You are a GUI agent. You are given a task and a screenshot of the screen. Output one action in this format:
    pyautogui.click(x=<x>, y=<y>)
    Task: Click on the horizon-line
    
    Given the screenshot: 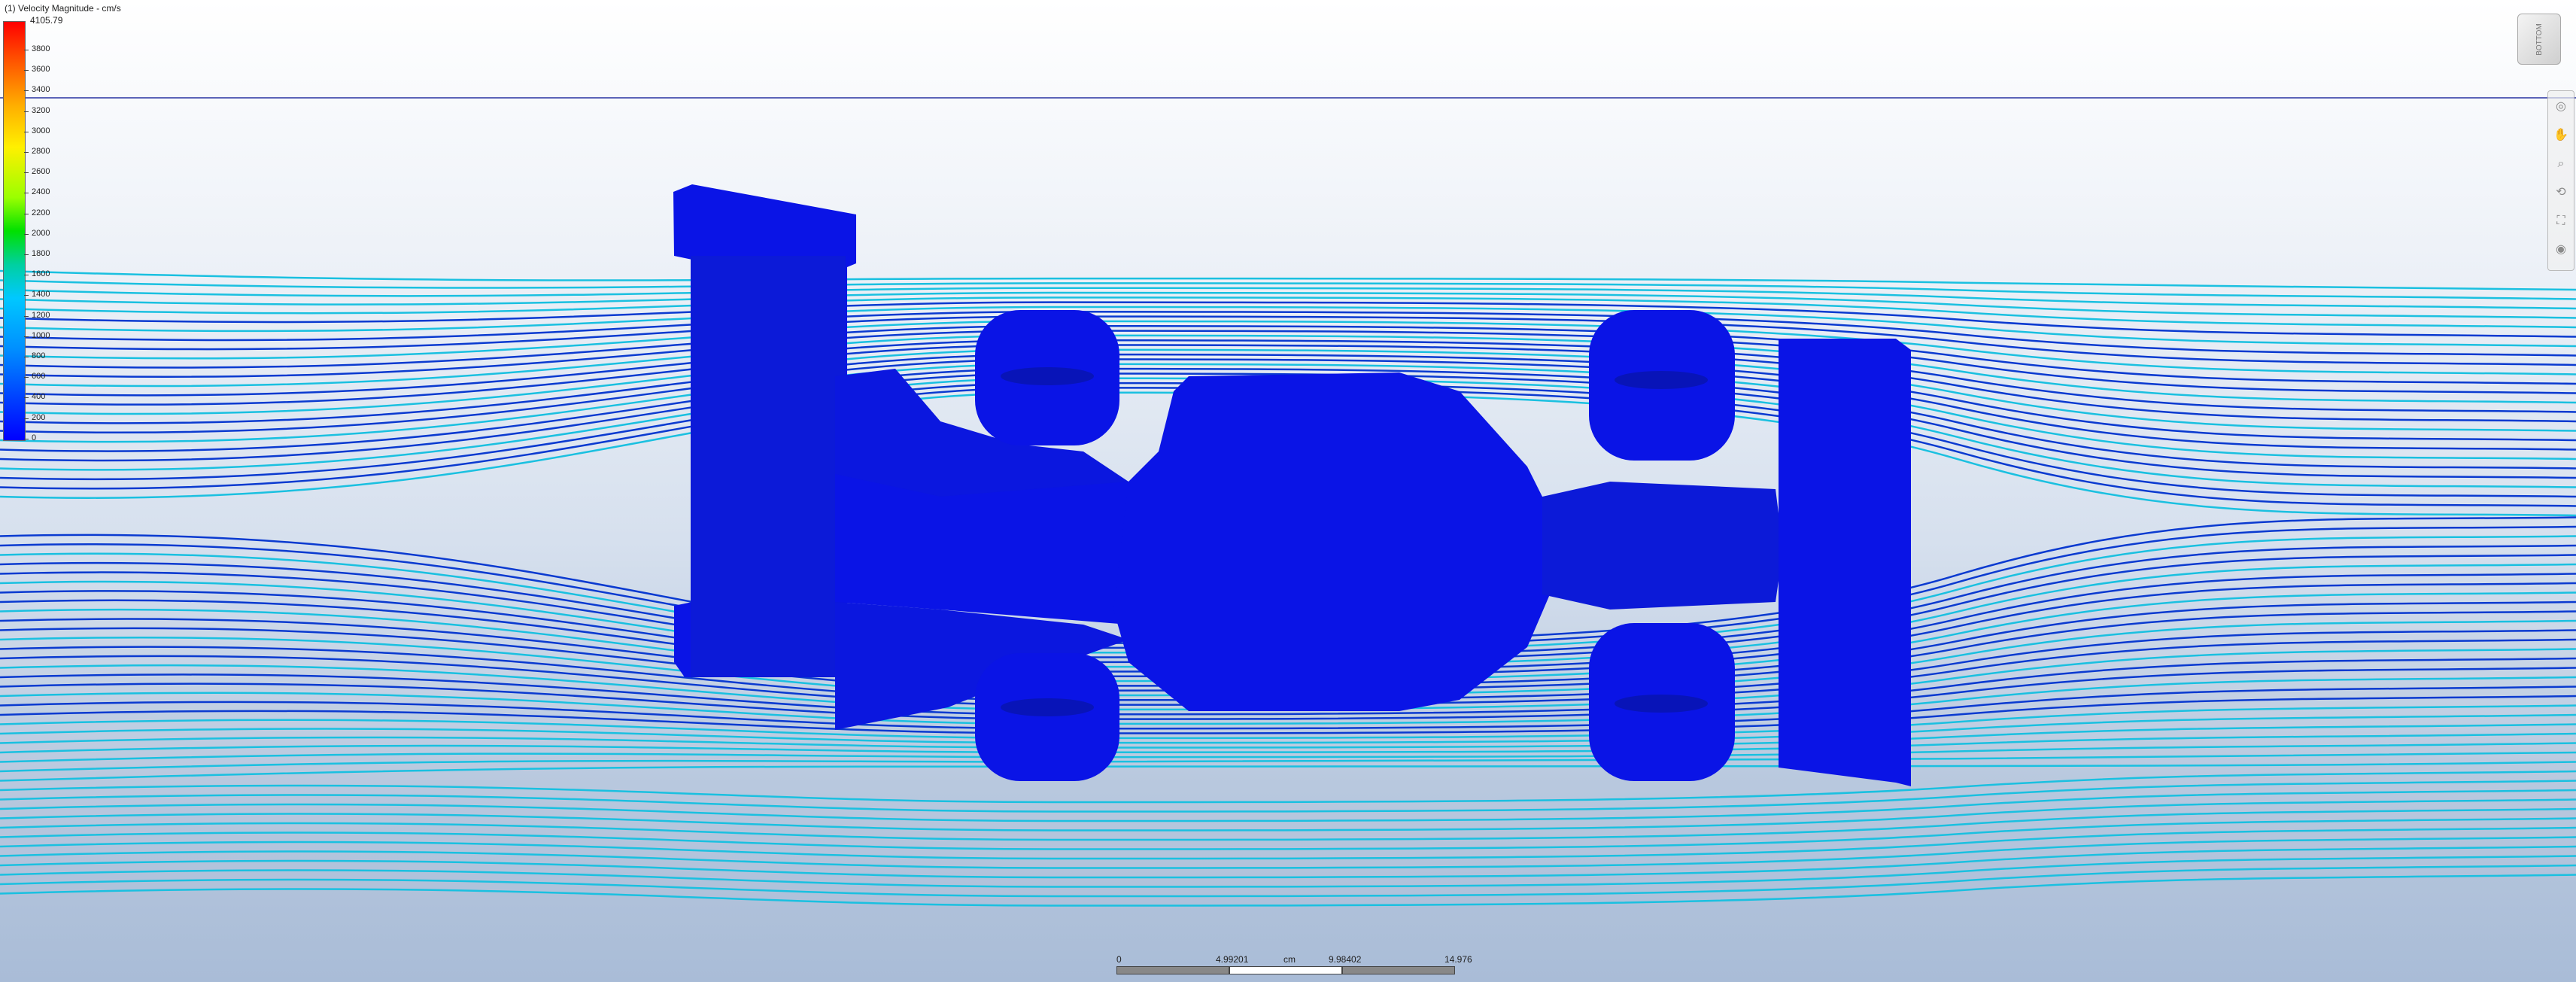 What is the action you would take?
    pyautogui.click(x=1288, y=98)
    